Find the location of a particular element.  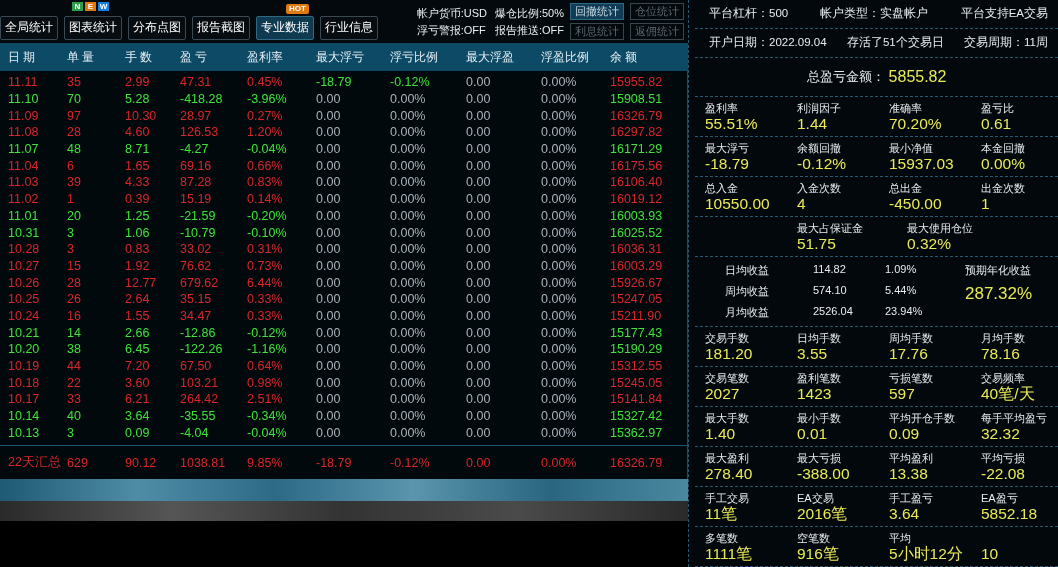

tab-button: 报告截图 is located at coordinates (221, 27).